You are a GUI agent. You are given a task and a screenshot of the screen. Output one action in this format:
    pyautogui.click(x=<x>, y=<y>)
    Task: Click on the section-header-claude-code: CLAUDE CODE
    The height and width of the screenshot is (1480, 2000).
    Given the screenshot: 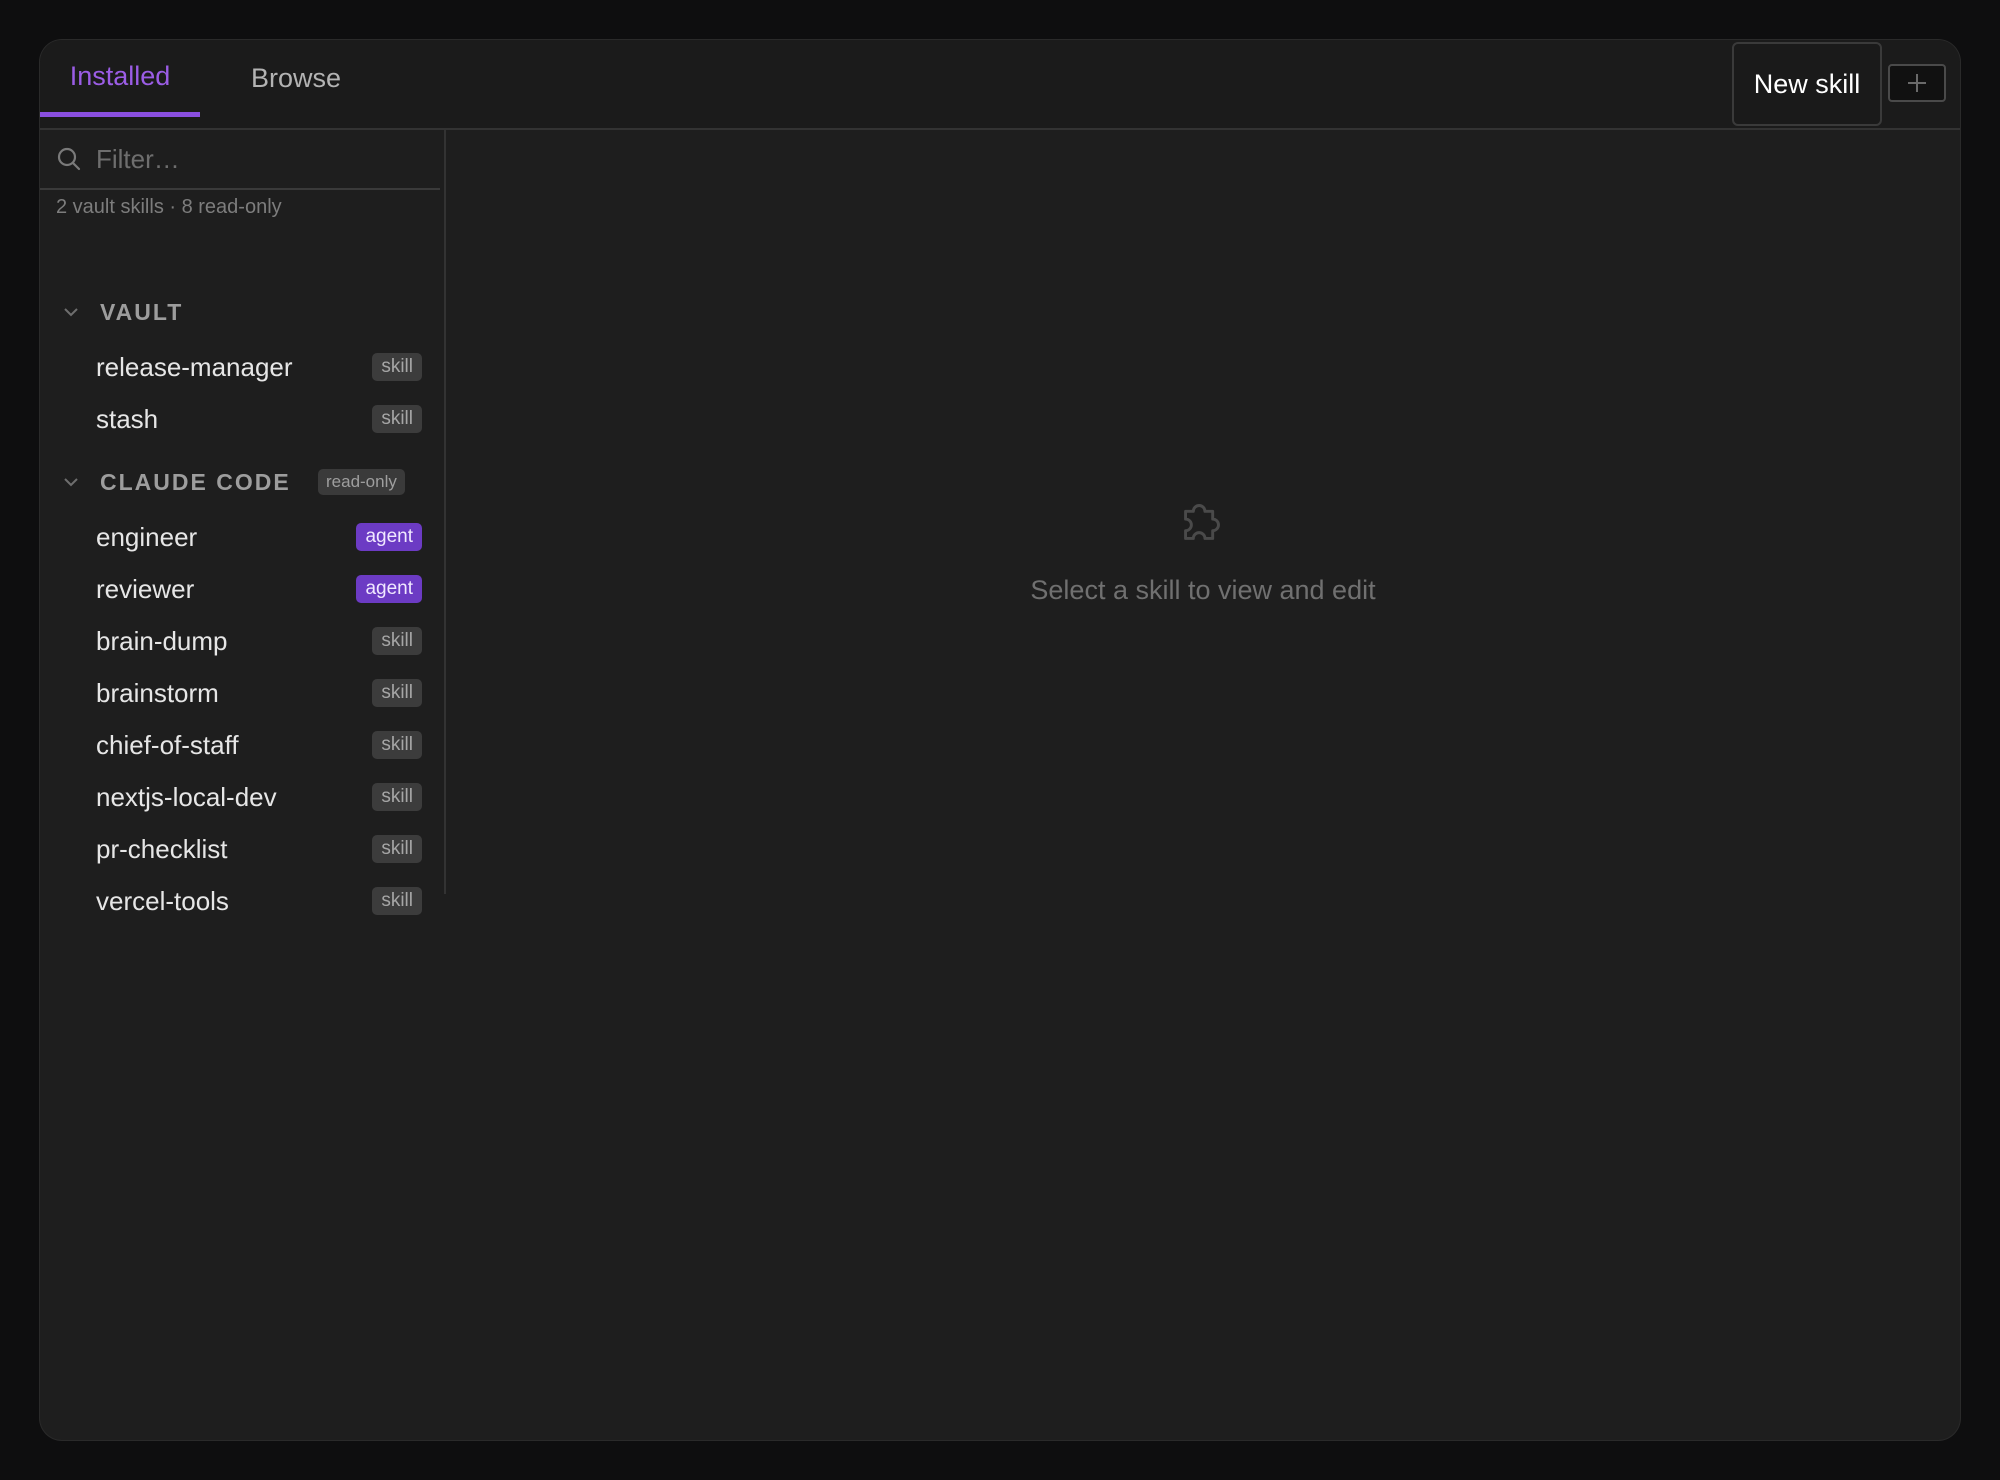 What is the action you would take?
    pyautogui.click(x=176, y=482)
    